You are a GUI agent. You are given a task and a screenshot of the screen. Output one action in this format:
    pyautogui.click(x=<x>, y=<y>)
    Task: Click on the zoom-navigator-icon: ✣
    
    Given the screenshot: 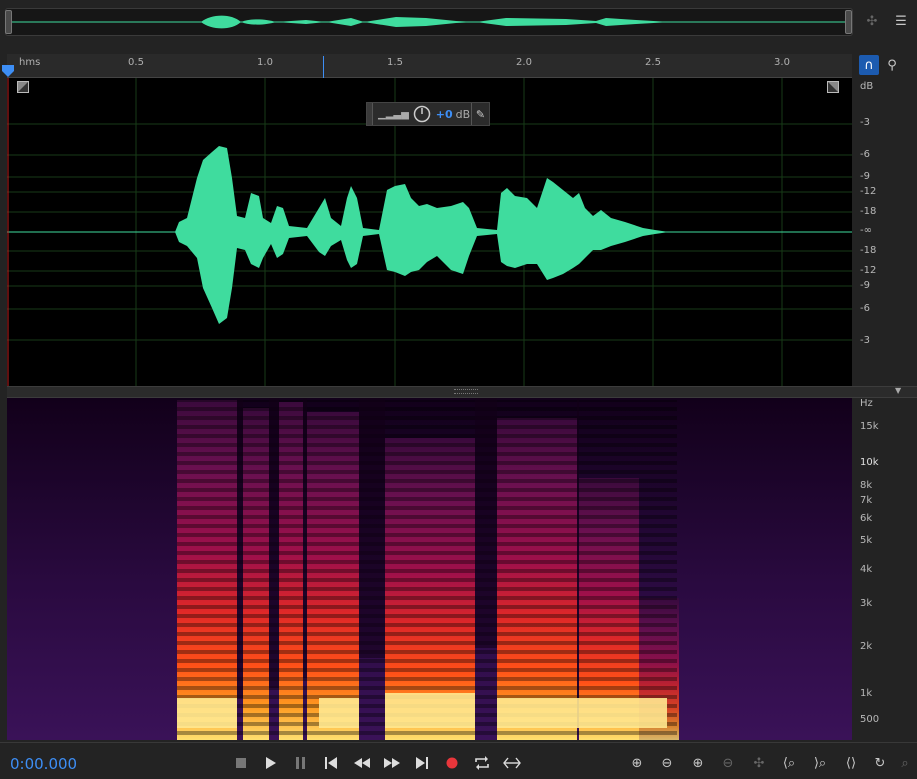 What is the action you would take?
    pyautogui.click(x=872, y=21)
    